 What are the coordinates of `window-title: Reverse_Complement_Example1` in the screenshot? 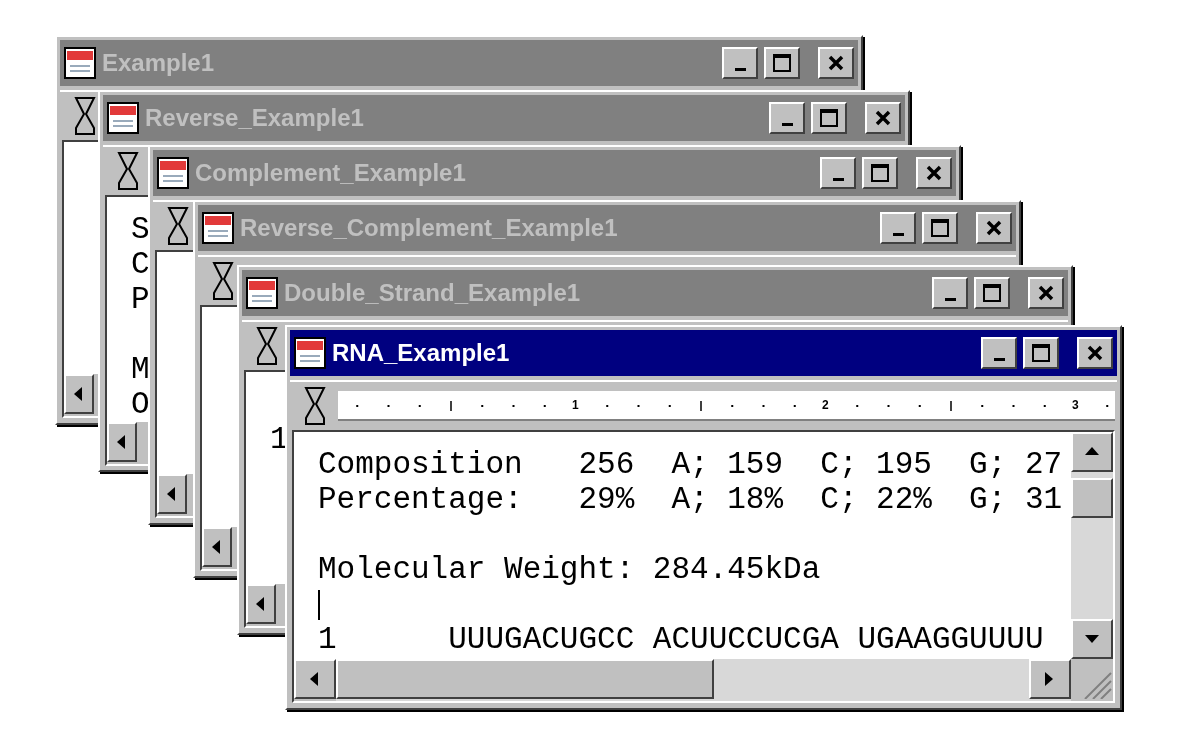 It's located at (429, 228).